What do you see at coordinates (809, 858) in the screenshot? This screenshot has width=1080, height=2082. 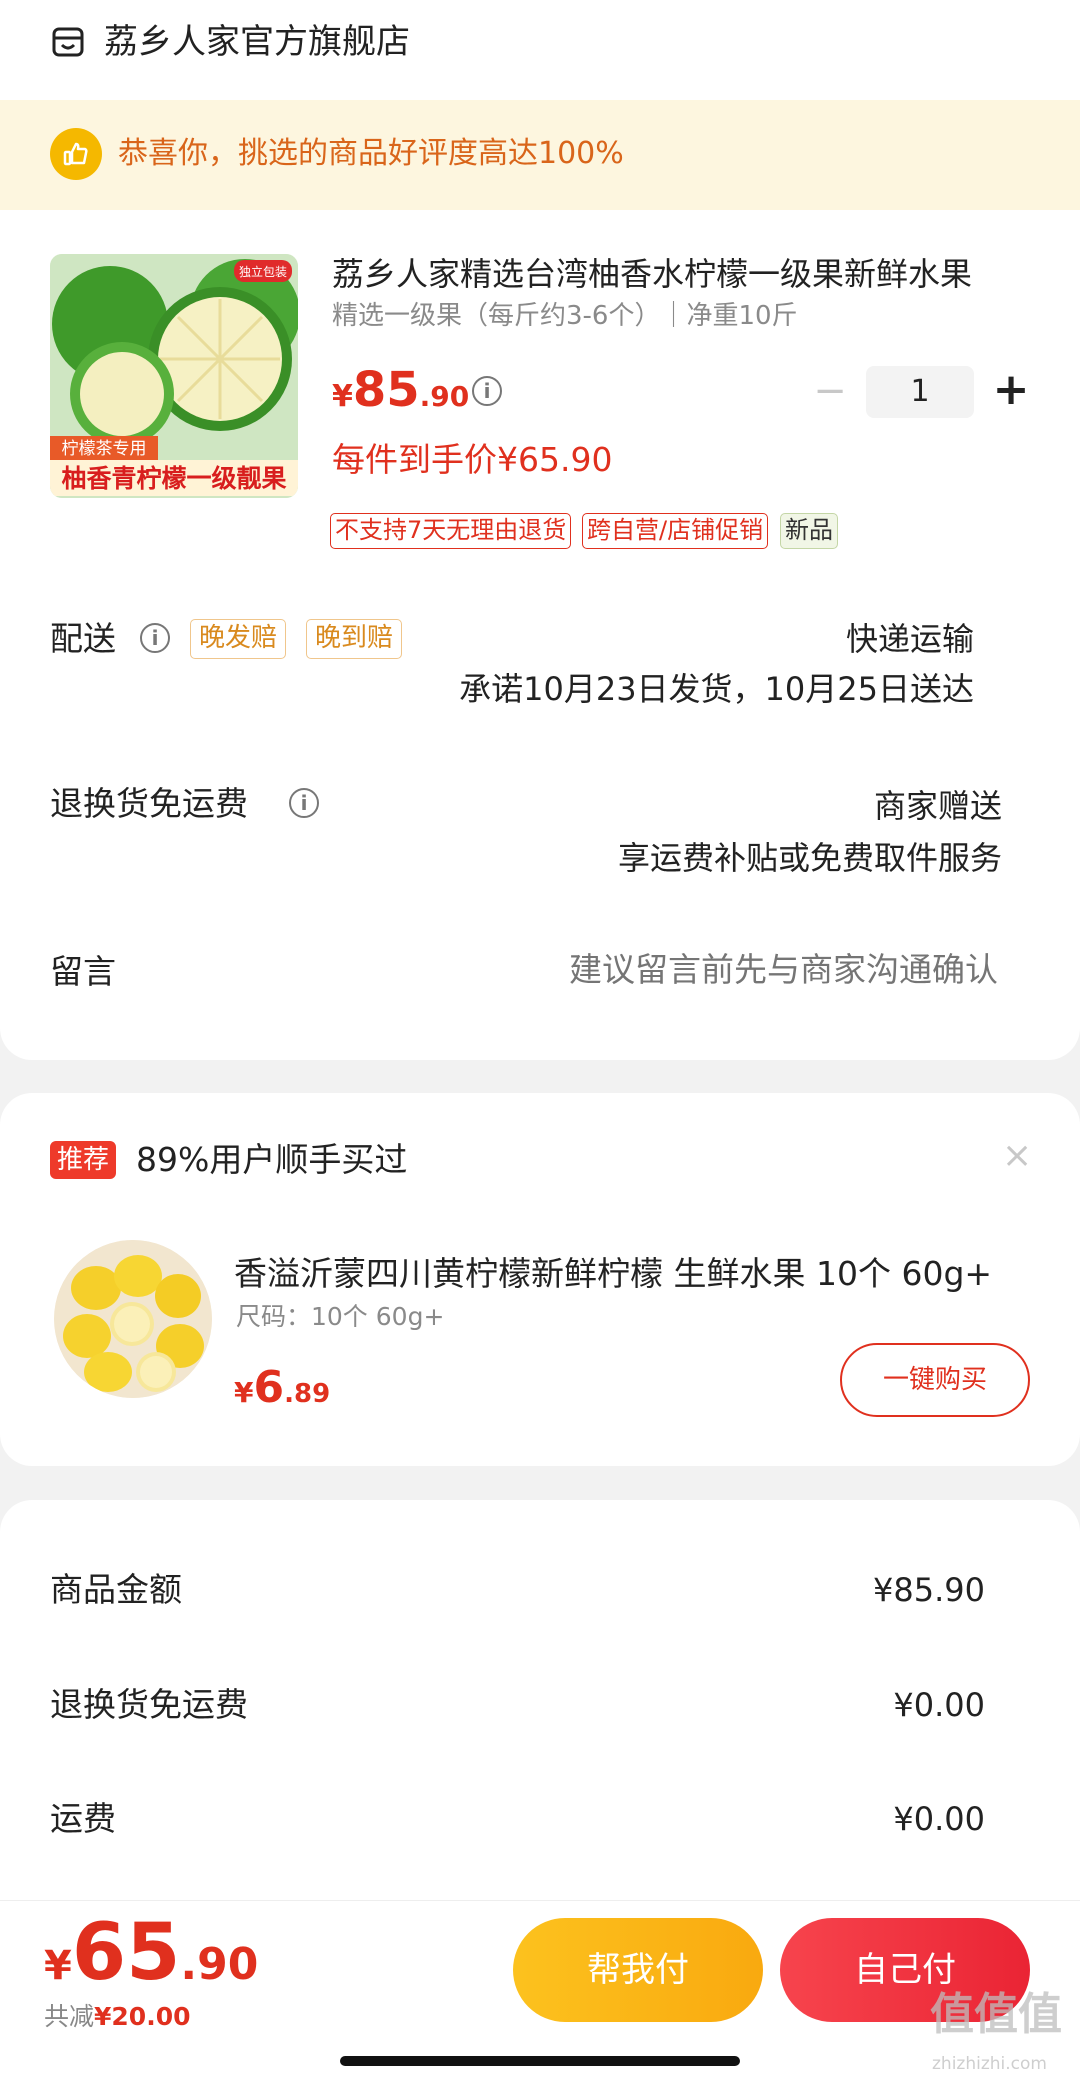 I see `return-shipping-service: 享运费补贴或免费取件服务` at bounding box center [809, 858].